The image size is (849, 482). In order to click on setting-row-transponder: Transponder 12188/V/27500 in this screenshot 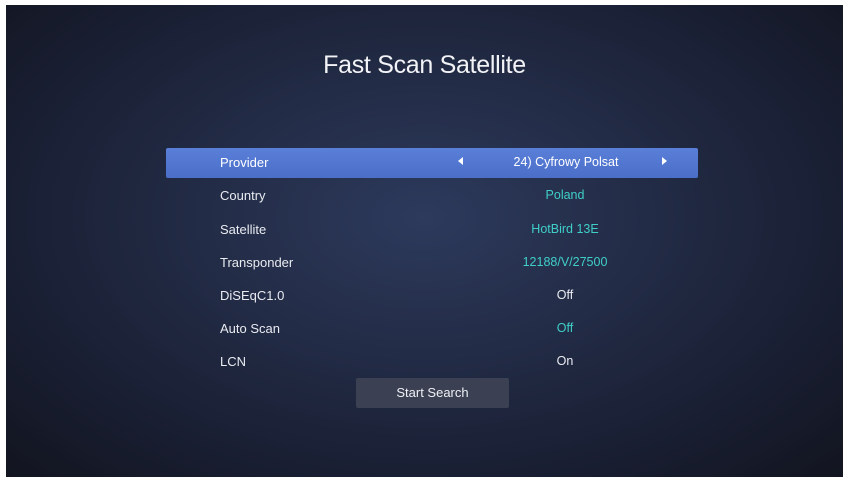, I will do `click(432, 263)`.